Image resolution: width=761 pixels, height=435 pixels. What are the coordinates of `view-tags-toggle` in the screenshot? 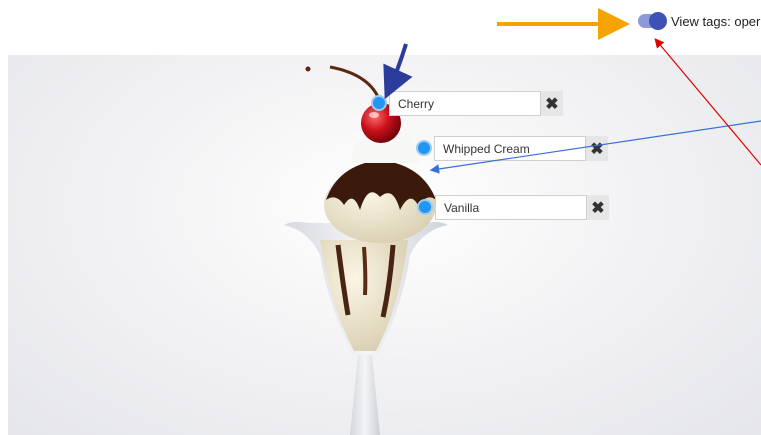 It's located at (652, 21).